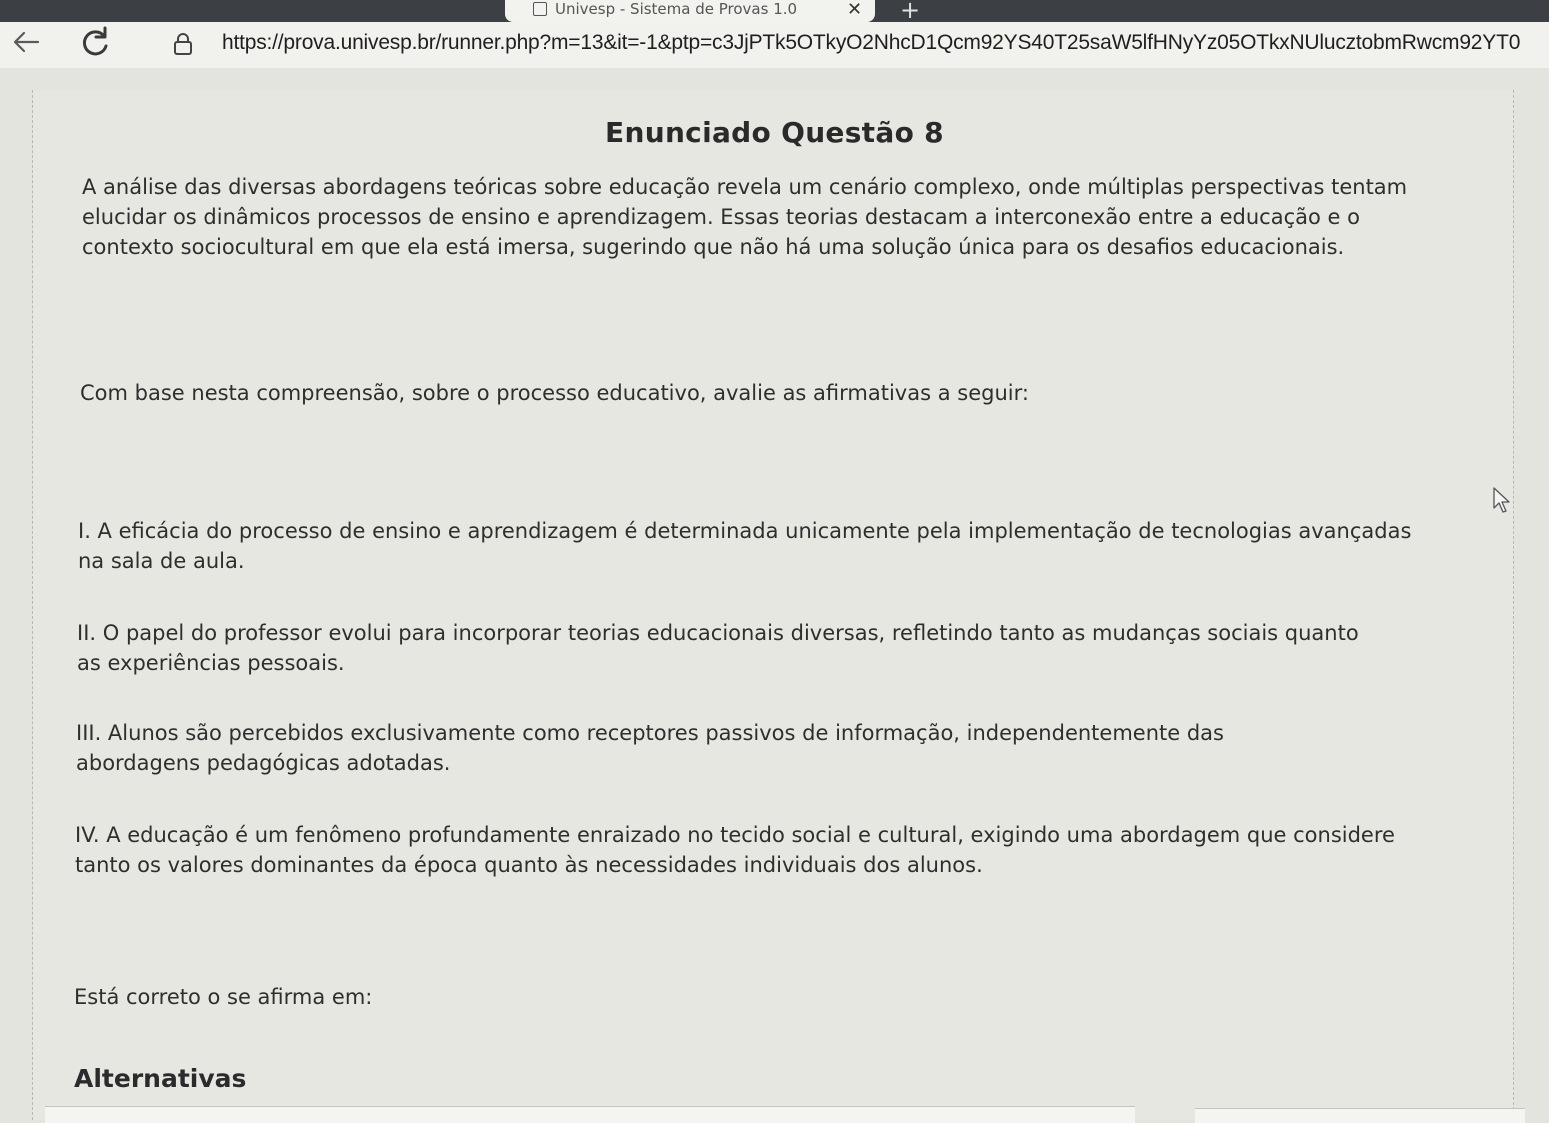  I want to click on tab-strip: Univesp - Sistema de Provas 1.0 ✕ +, so click(774, 11).